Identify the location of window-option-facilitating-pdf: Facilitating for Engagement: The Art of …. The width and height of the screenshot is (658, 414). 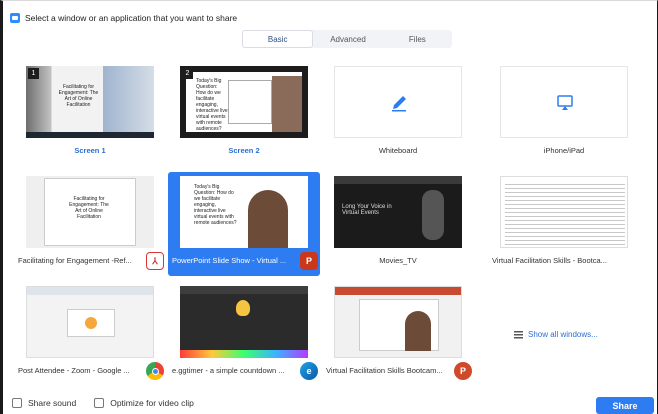
(90, 224).